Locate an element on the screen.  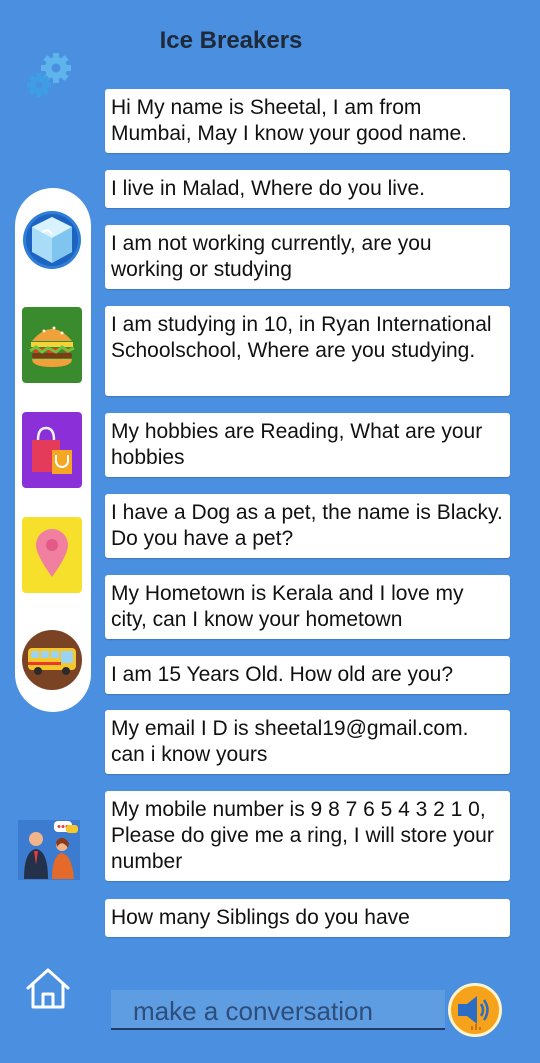
speak-button is located at coordinates (475, 1010).